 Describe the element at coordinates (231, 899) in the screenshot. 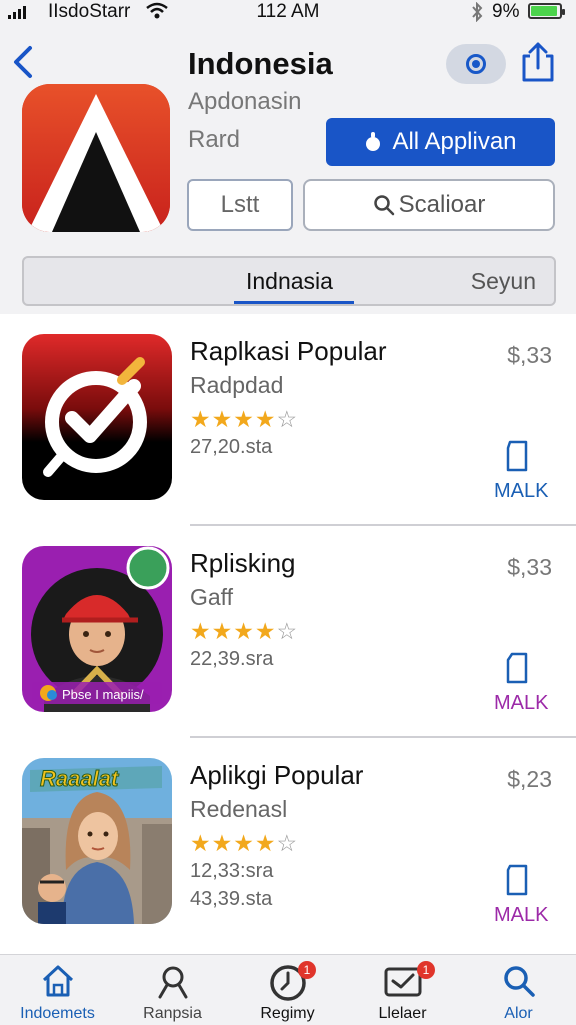

I see `download-count: 43,39.sta` at that location.